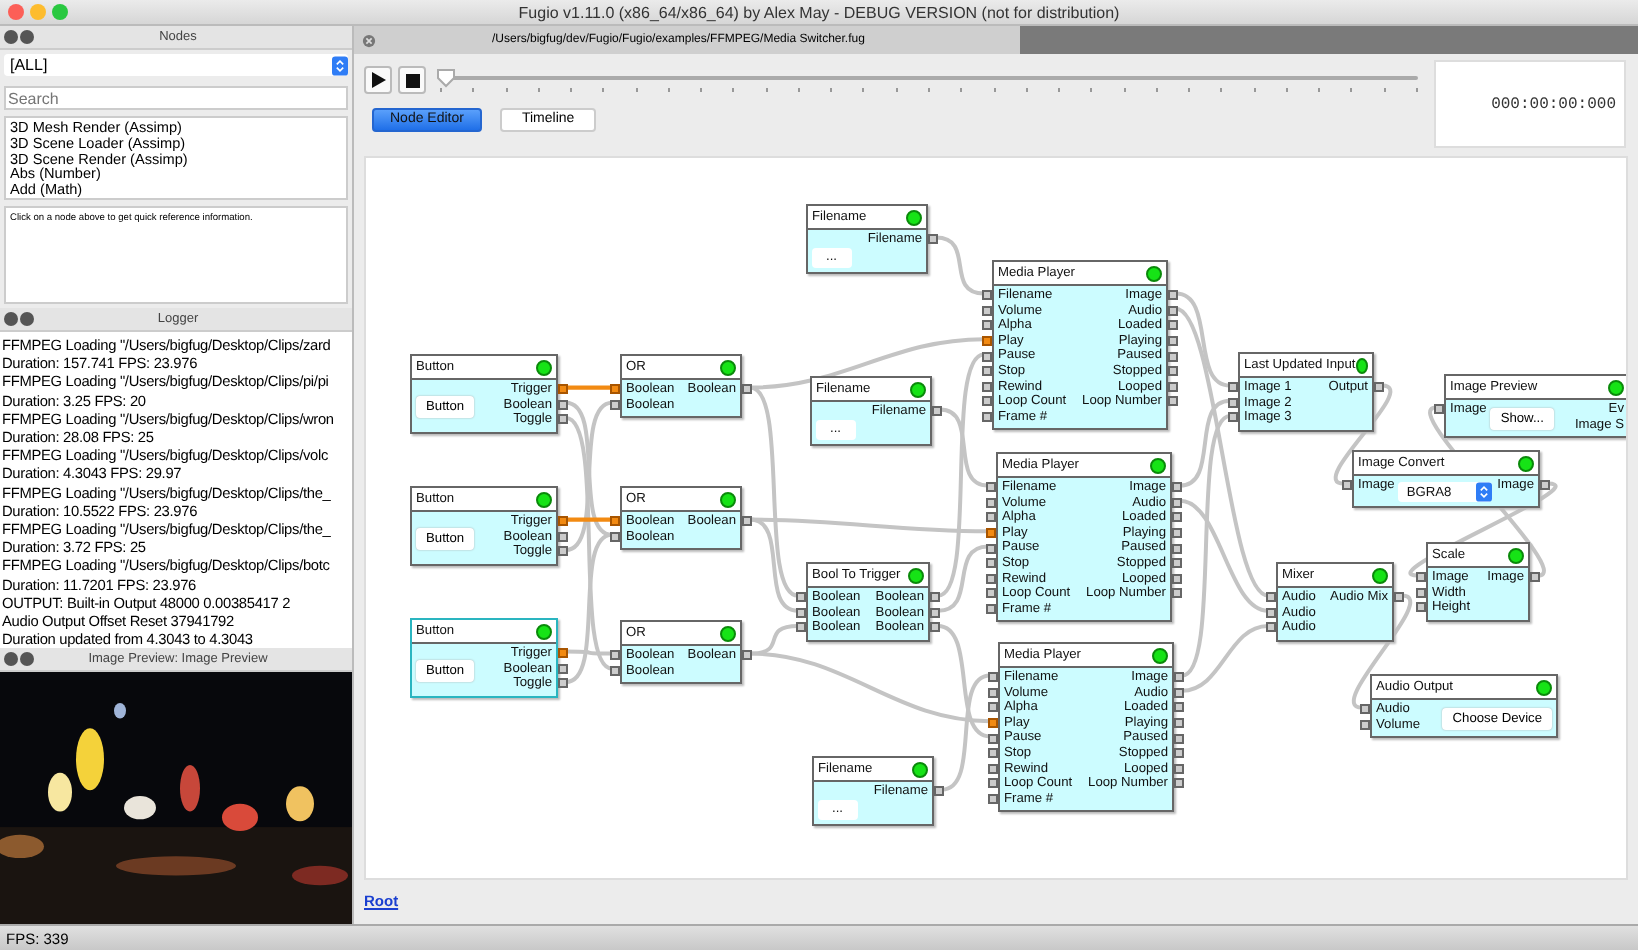 The height and width of the screenshot is (950, 1638). Describe the element at coordinates (929, 80) in the screenshot. I see `timeline-slider` at that location.